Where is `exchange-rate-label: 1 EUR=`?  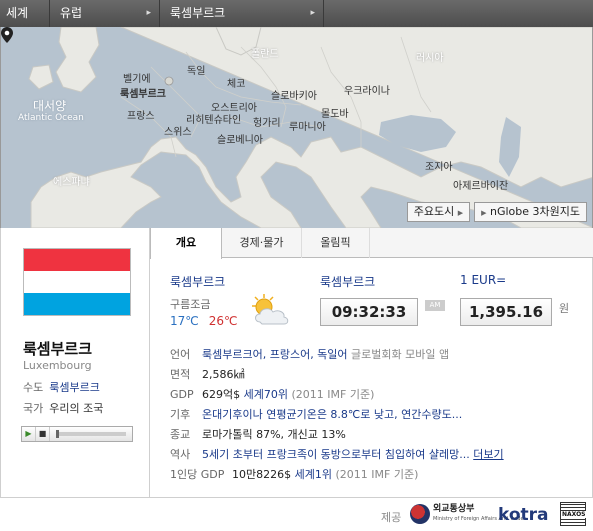 exchange-rate-label: 1 EUR= is located at coordinates (483, 280).